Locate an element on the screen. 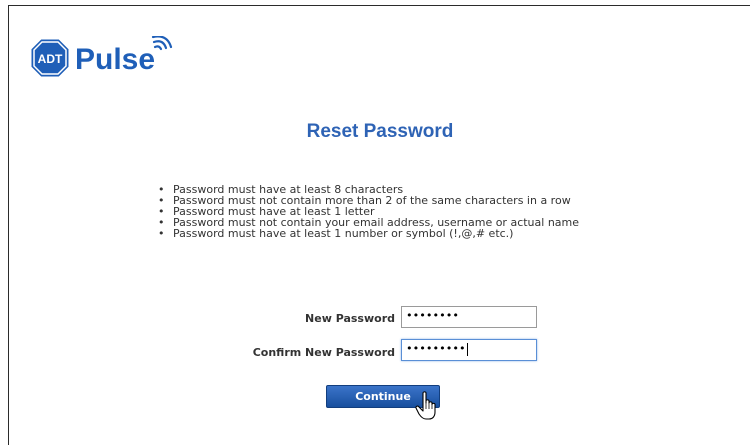  confirm-password-label: Confirm New Password is located at coordinates (323, 352).